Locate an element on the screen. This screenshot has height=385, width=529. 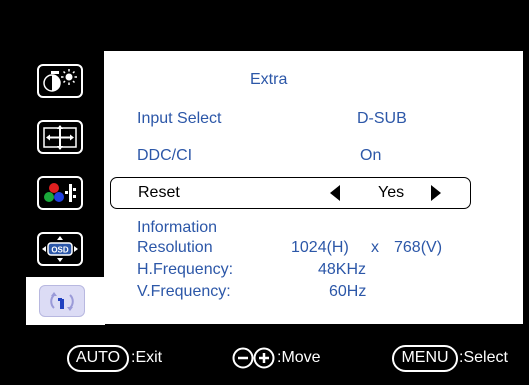
auto-key: AUTO is located at coordinates (98, 358).